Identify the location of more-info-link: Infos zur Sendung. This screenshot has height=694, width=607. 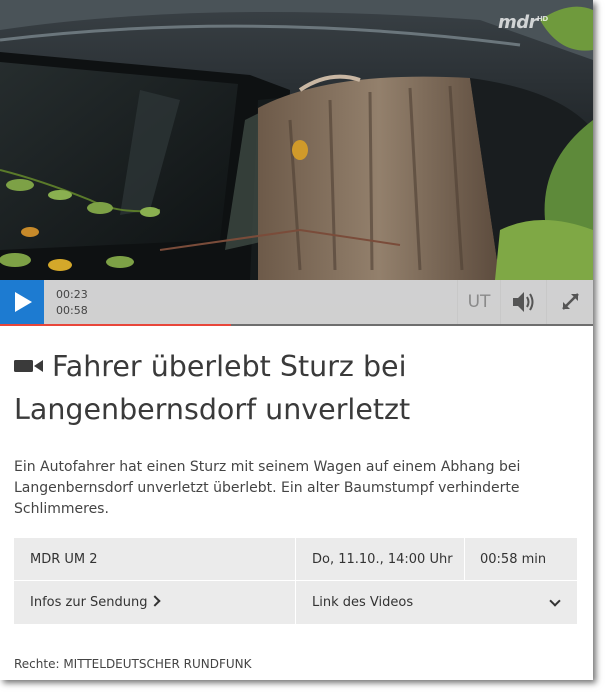
(95, 602).